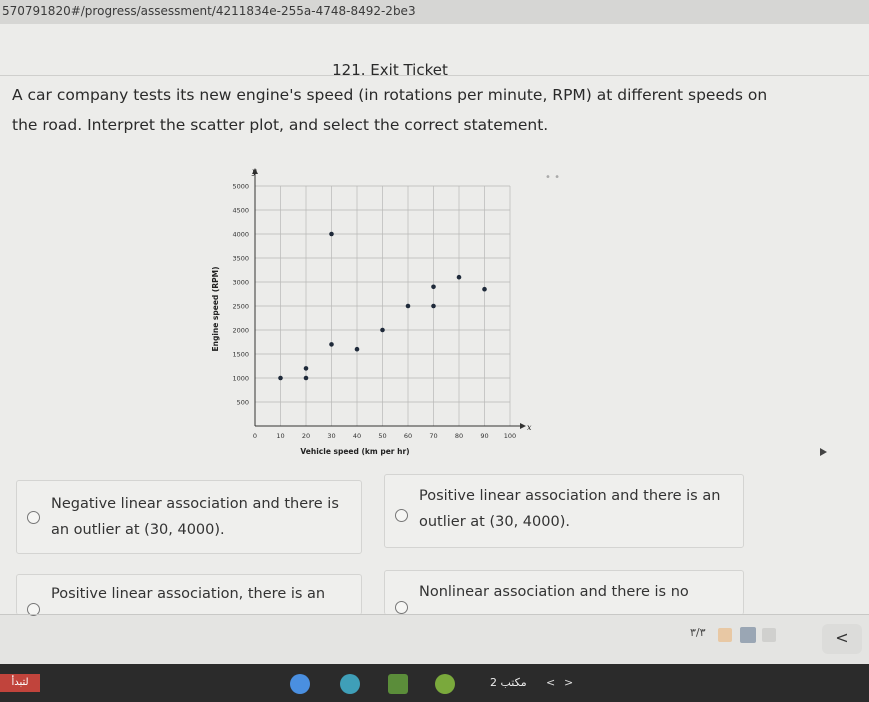 The image size is (869, 702). What do you see at coordinates (350, 684) in the screenshot?
I see `edge-icon` at bounding box center [350, 684].